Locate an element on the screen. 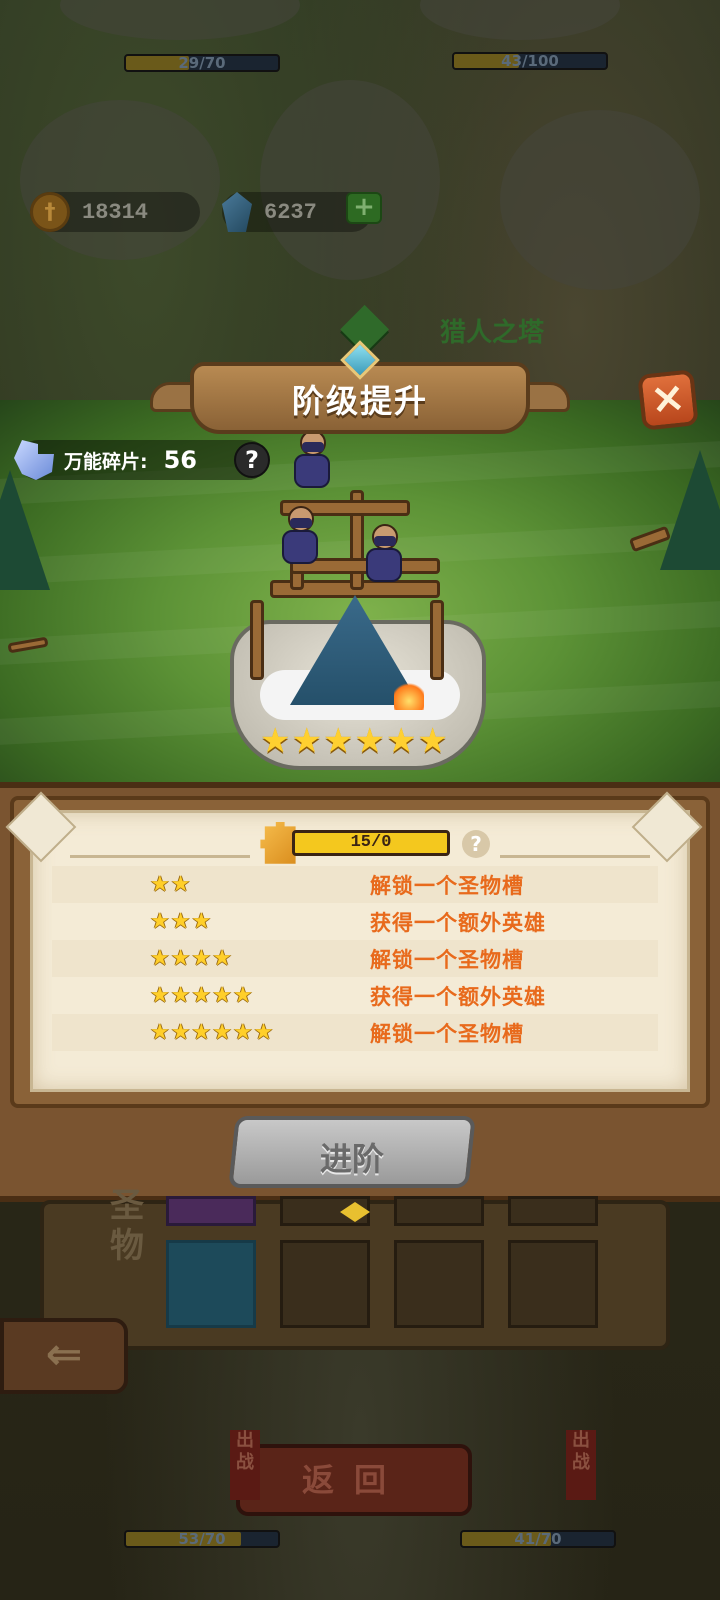 This screenshot has height=1600, width=720. reward-stars: ★ ★ ★ ★ ★ is located at coordinates (211, 995).